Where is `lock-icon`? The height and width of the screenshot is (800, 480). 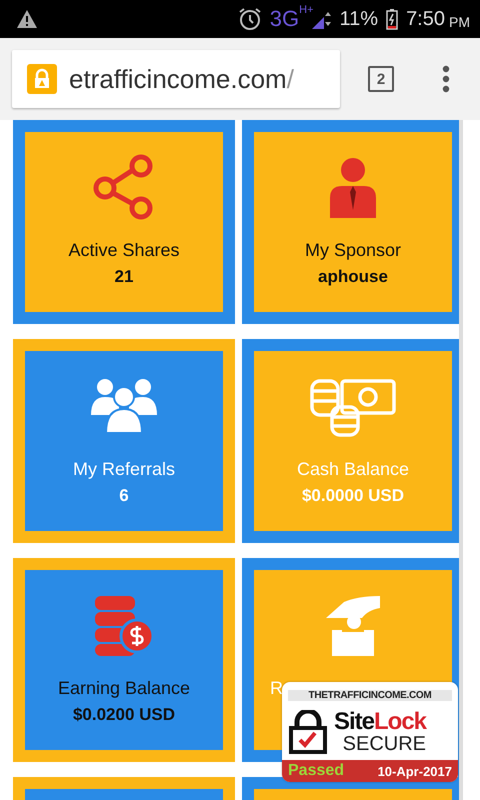 lock-icon is located at coordinates (42, 79).